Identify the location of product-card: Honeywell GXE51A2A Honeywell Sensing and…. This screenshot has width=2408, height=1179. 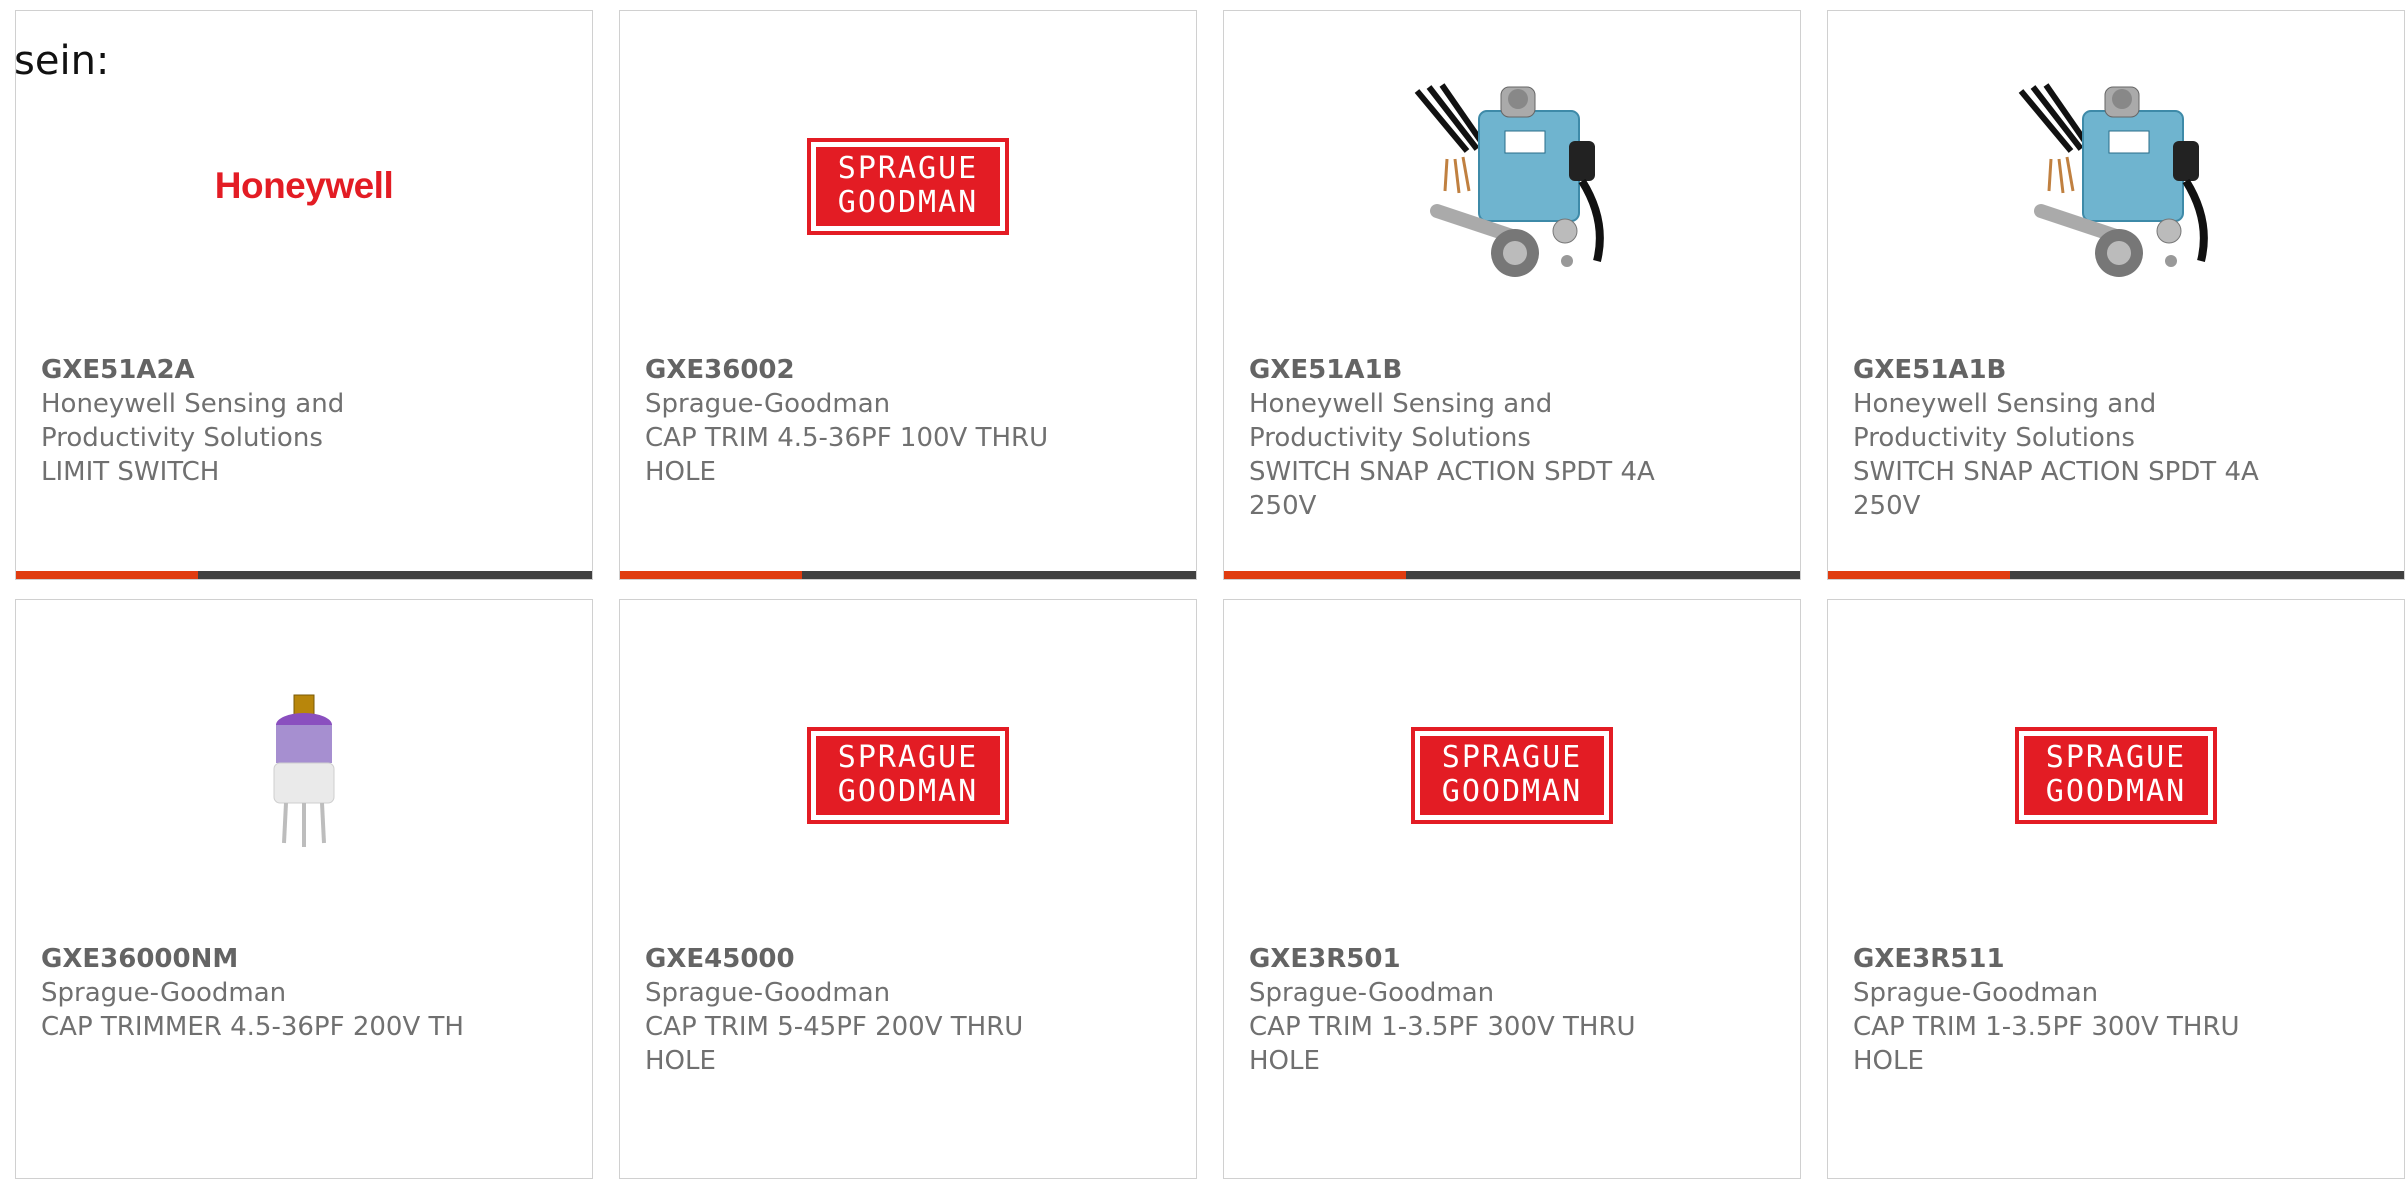
(304, 295).